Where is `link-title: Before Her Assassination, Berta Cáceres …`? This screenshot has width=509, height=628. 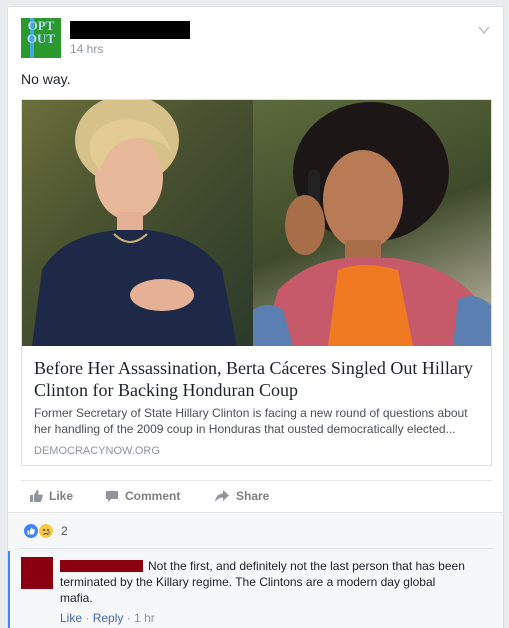
link-title: Before Her Assassination, Berta Cáceres … is located at coordinates (256, 379).